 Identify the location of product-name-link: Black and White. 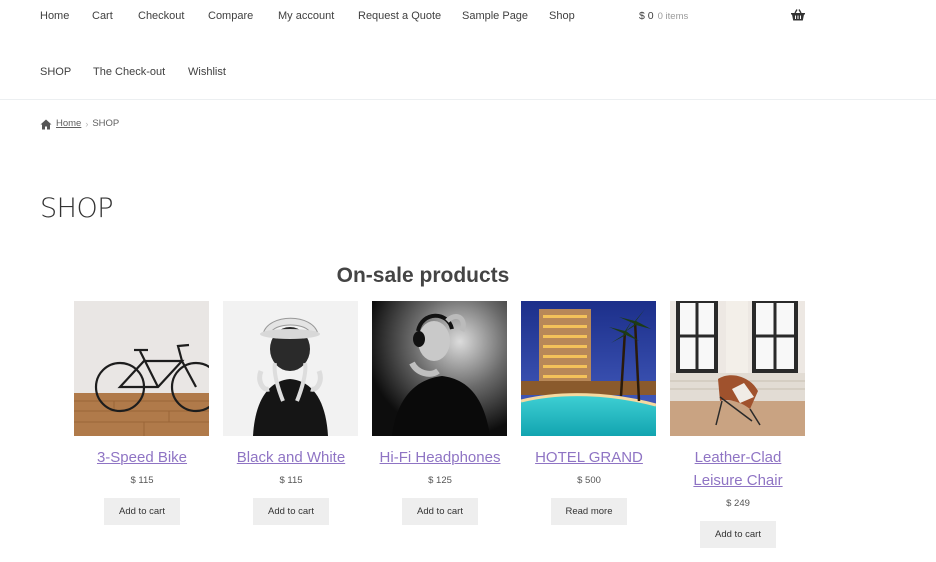
(291, 457).